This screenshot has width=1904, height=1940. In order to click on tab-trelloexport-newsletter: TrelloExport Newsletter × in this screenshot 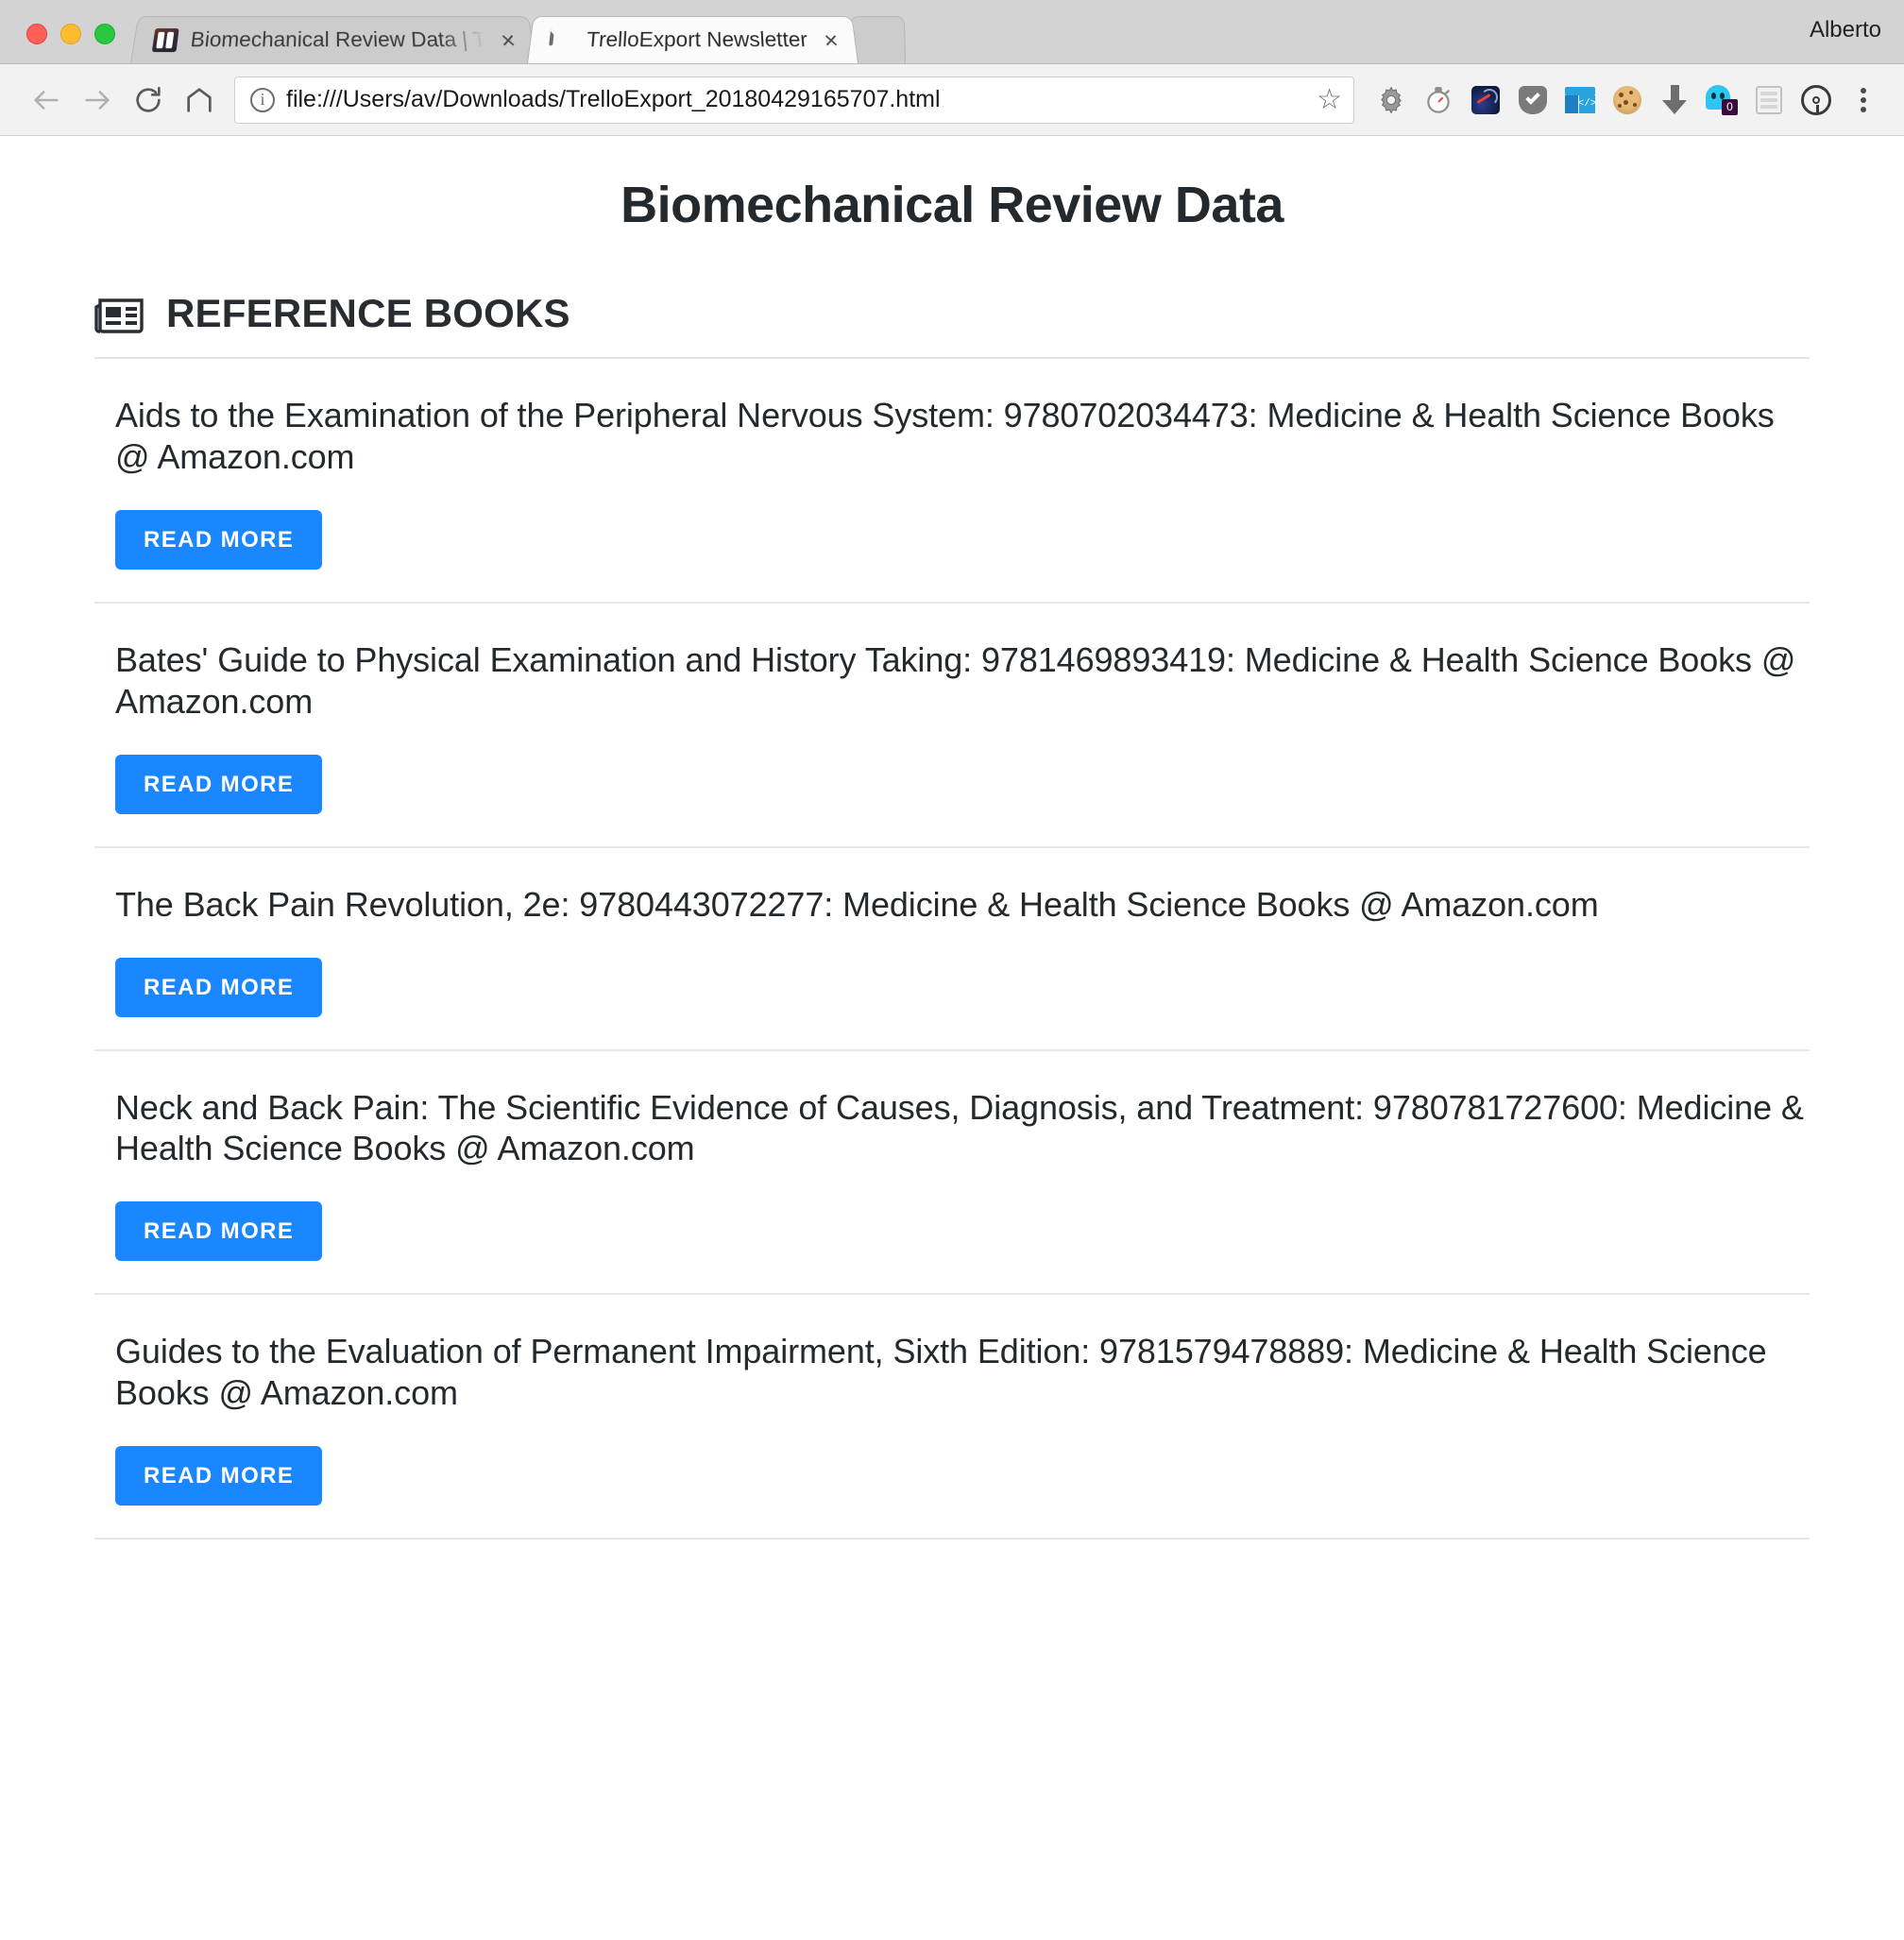, I will do `click(693, 39)`.